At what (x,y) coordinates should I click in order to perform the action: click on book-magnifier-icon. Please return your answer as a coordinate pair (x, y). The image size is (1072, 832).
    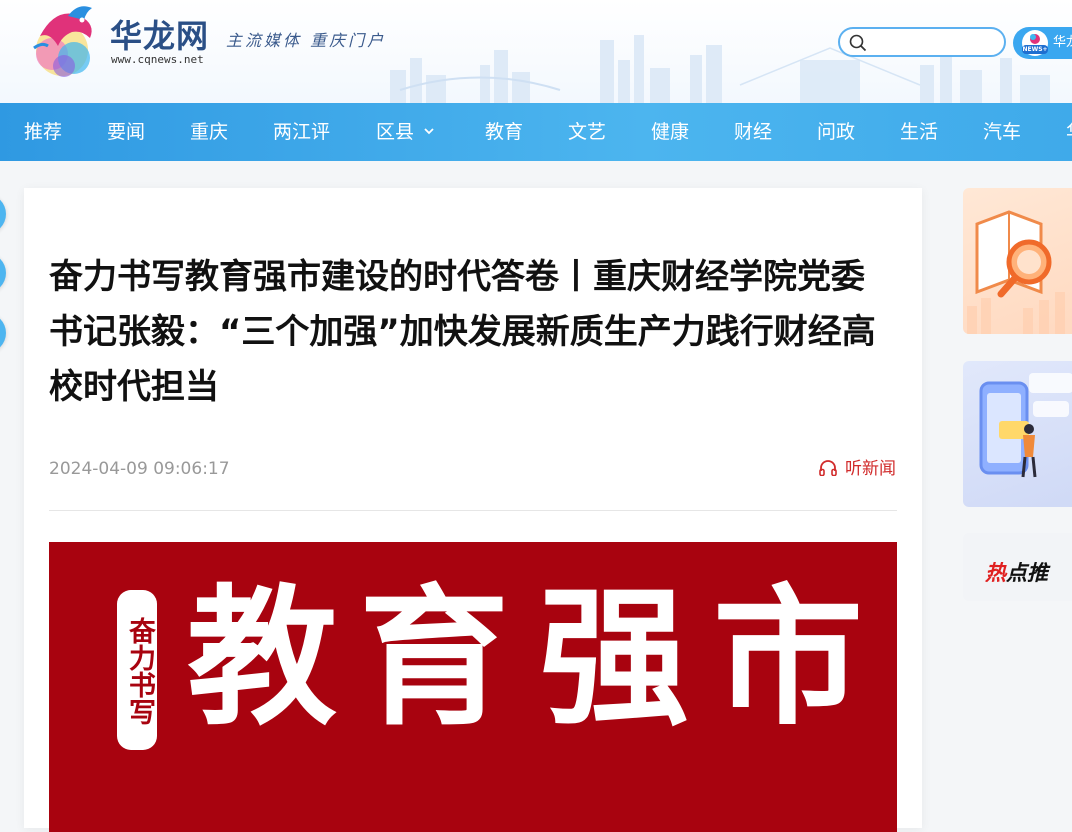
    Looking at the image, I should click on (1016, 272).